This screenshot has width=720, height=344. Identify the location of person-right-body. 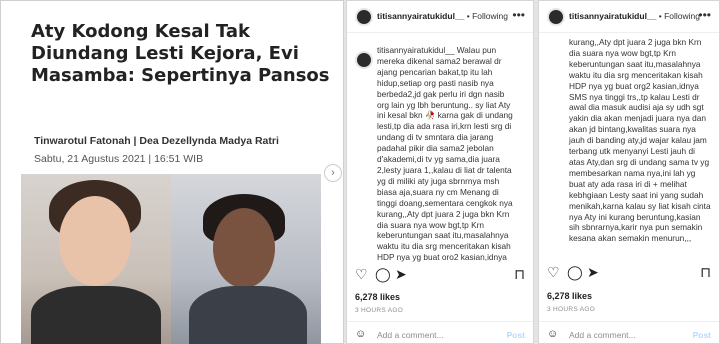
(248, 315).